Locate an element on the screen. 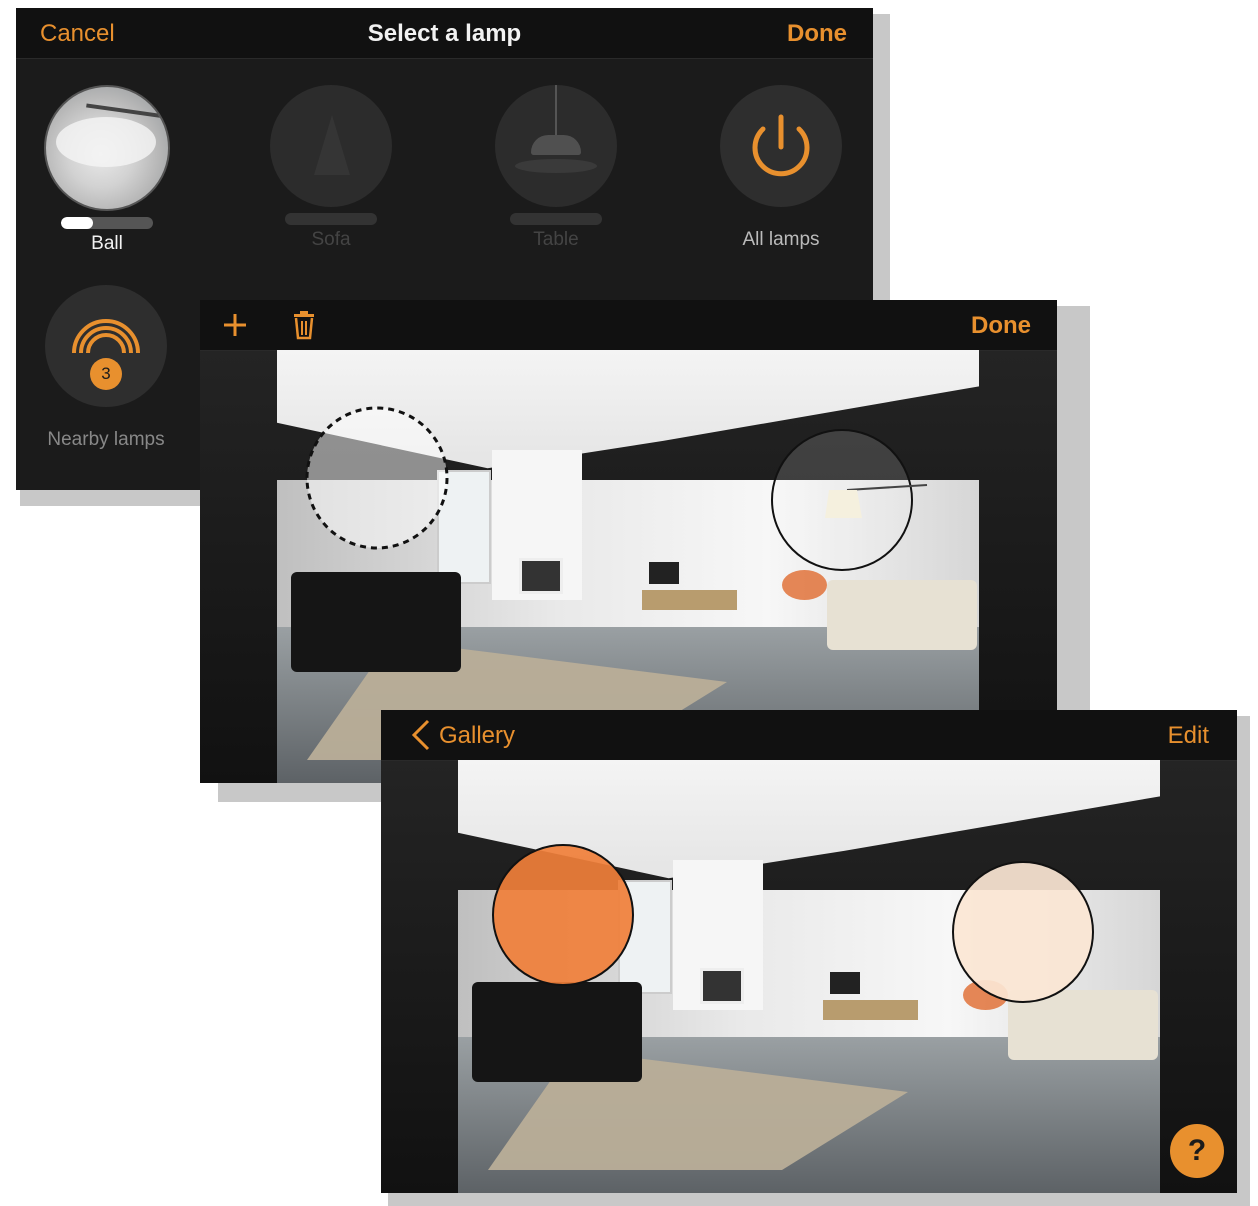 Image resolution: width=1258 pixels, height=1206 pixels. lamp-label: Table is located at coordinates (556, 239).